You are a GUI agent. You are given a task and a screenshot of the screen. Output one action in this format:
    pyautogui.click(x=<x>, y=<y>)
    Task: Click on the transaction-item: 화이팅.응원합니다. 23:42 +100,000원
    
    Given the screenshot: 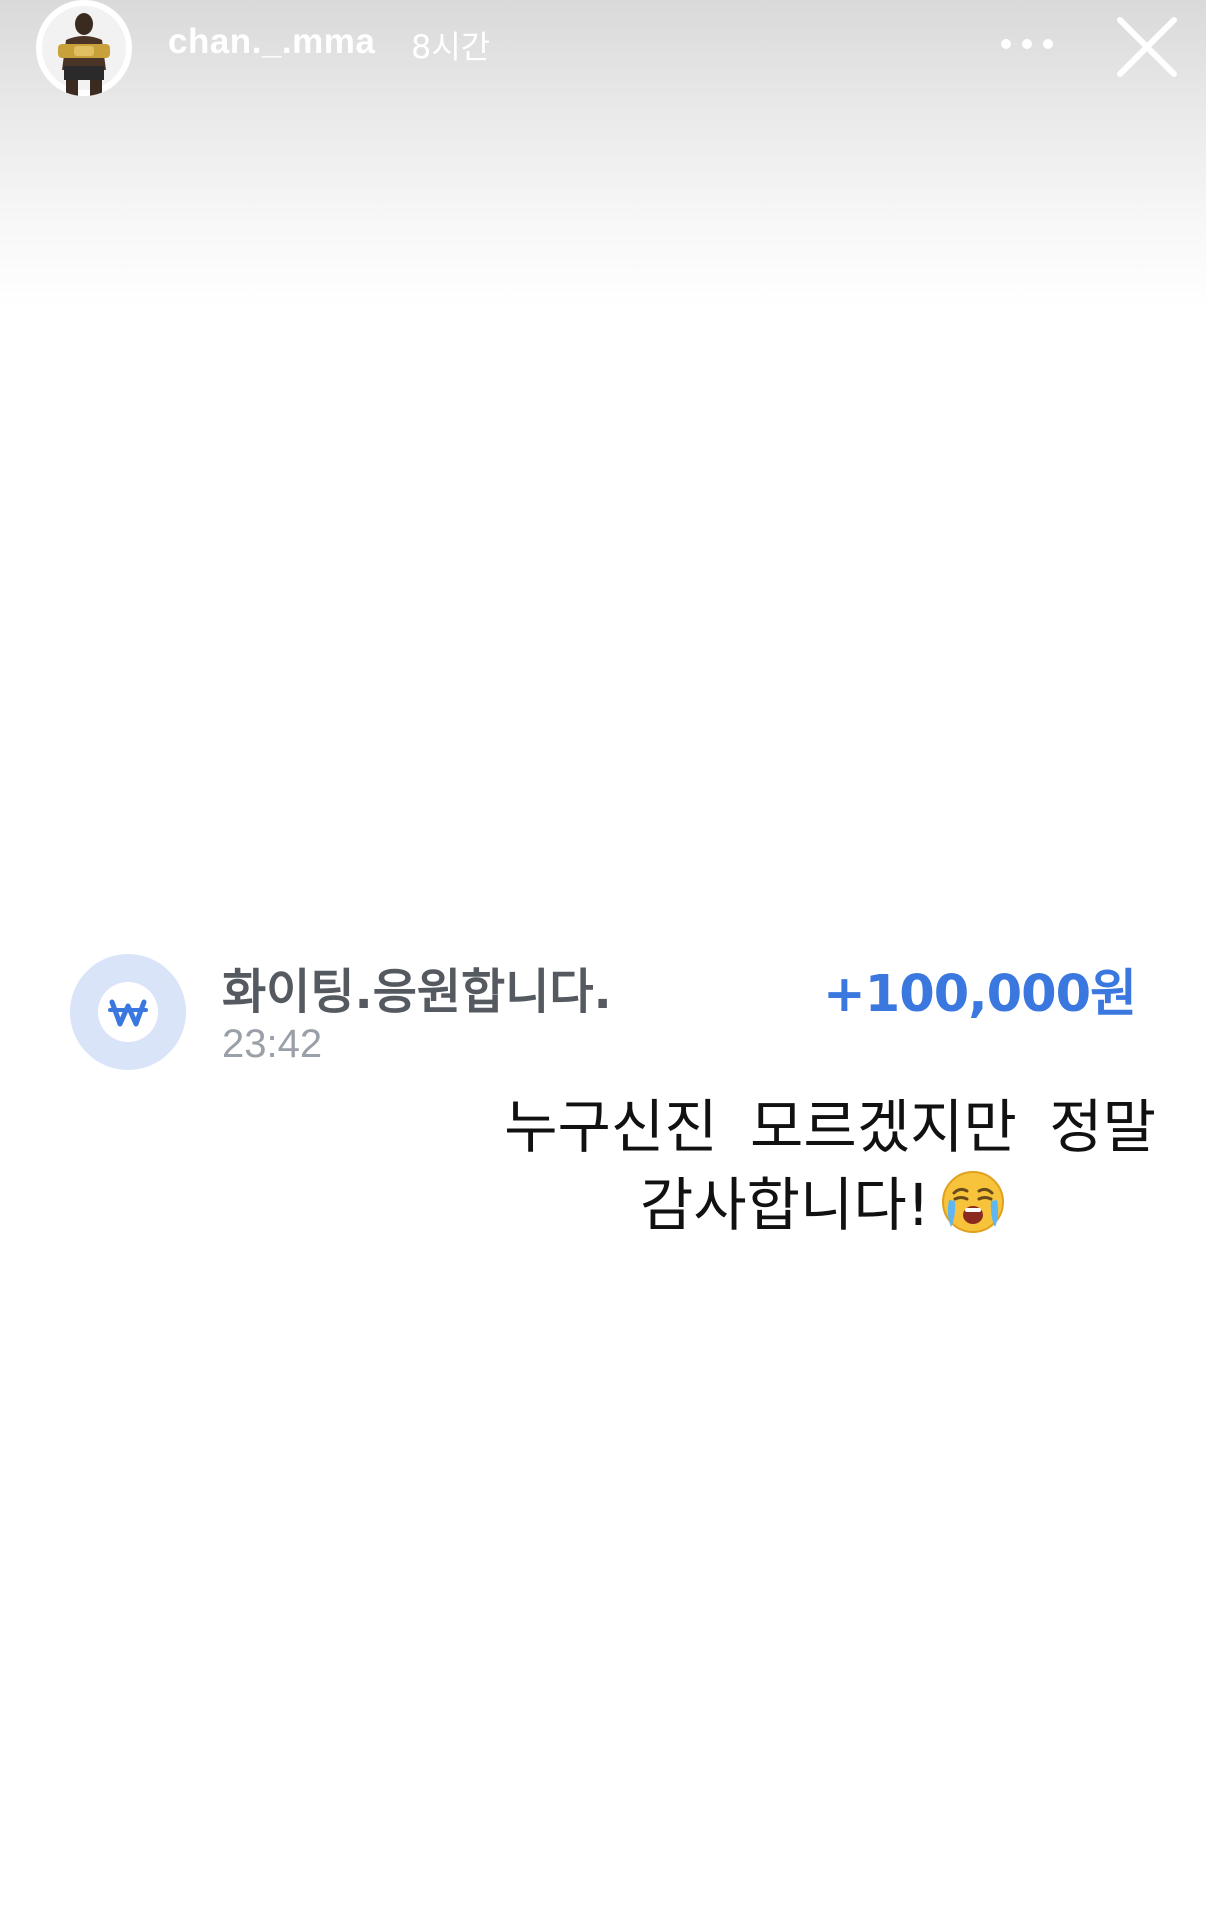 What is the action you would take?
    pyautogui.click(x=603, y=1010)
    